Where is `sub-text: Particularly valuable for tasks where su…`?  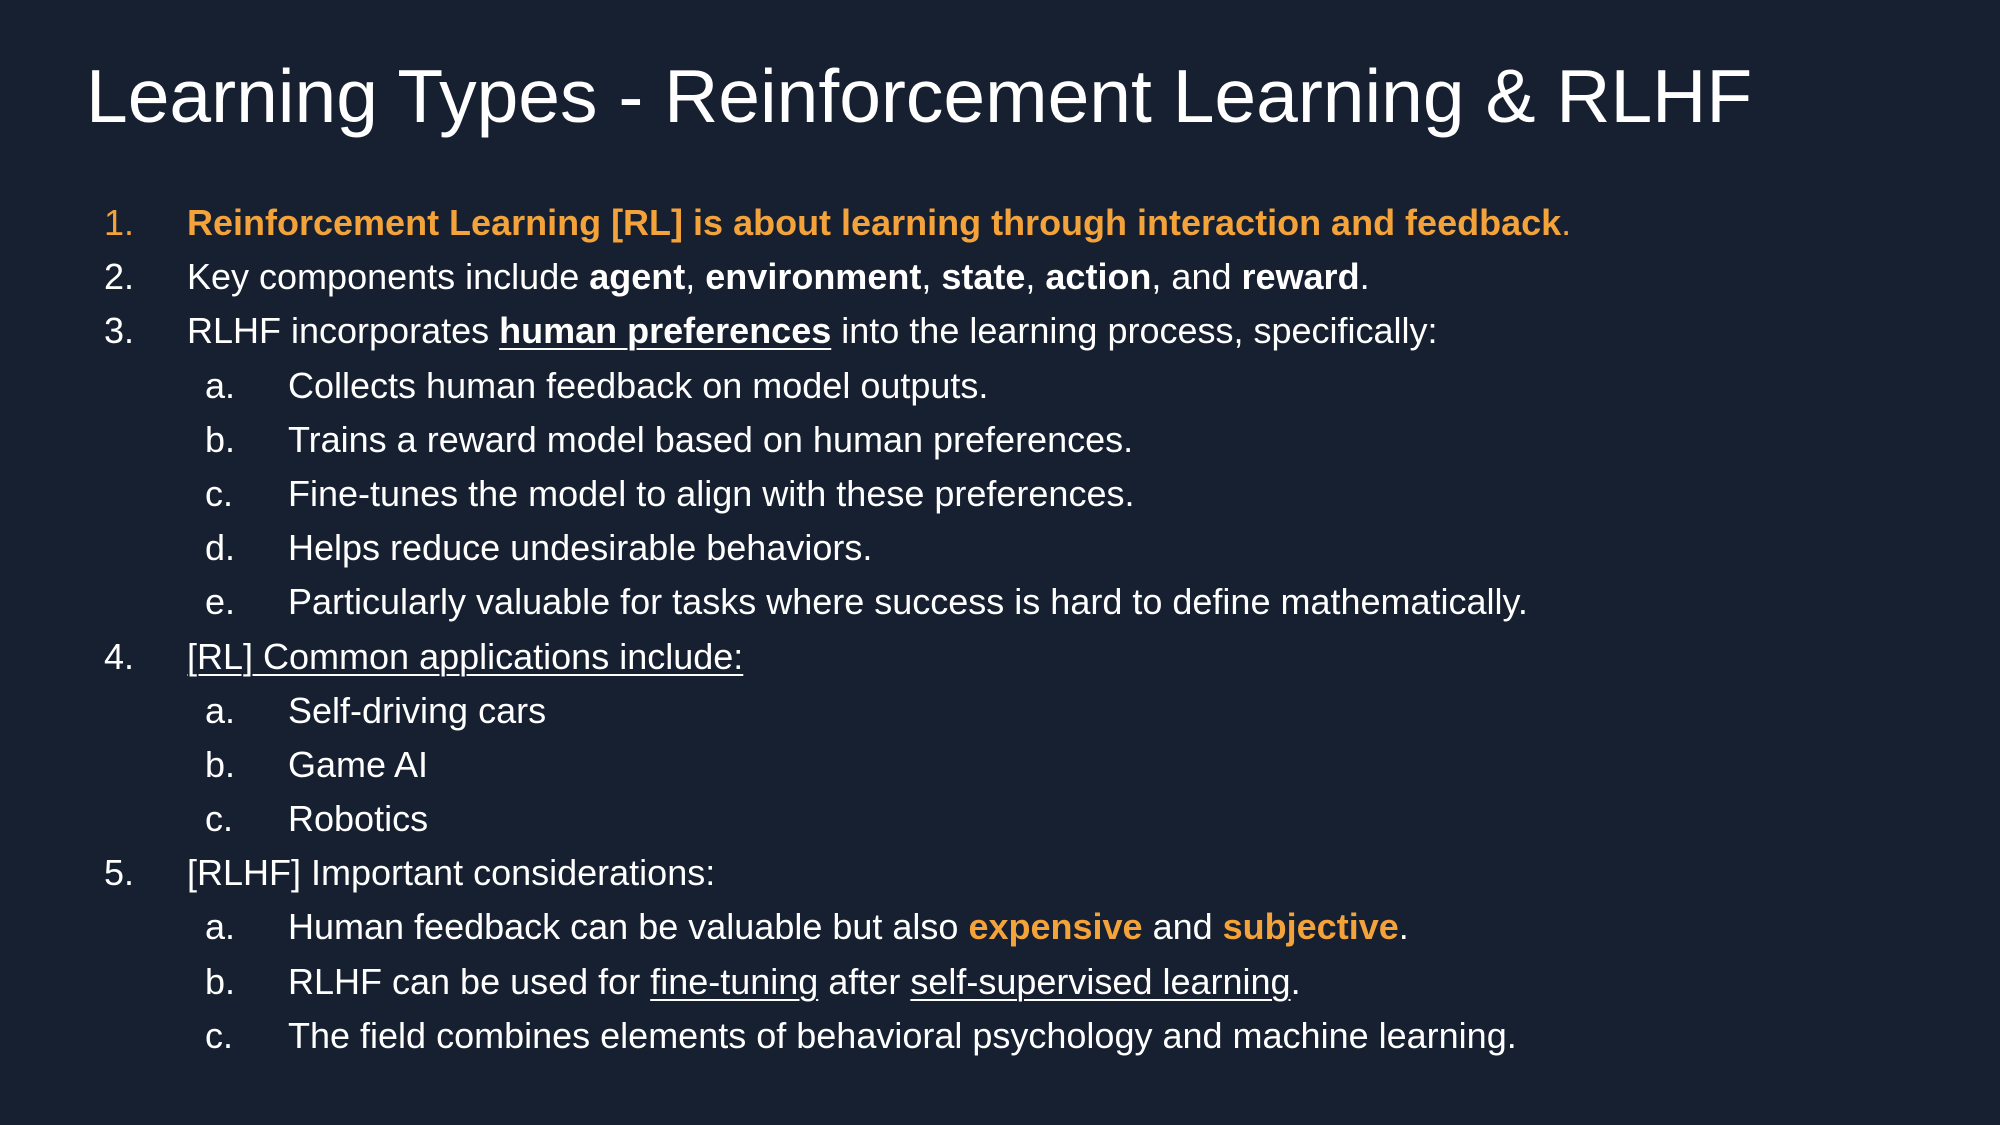 sub-text: Particularly valuable for tasks where su… is located at coordinates (908, 602).